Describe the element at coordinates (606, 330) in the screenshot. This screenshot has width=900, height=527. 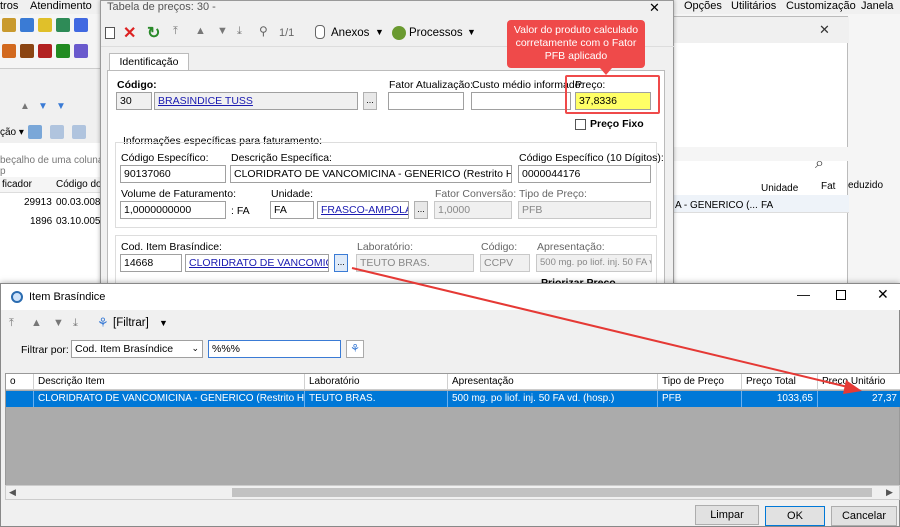
I see `annotation-arrow` at that location.